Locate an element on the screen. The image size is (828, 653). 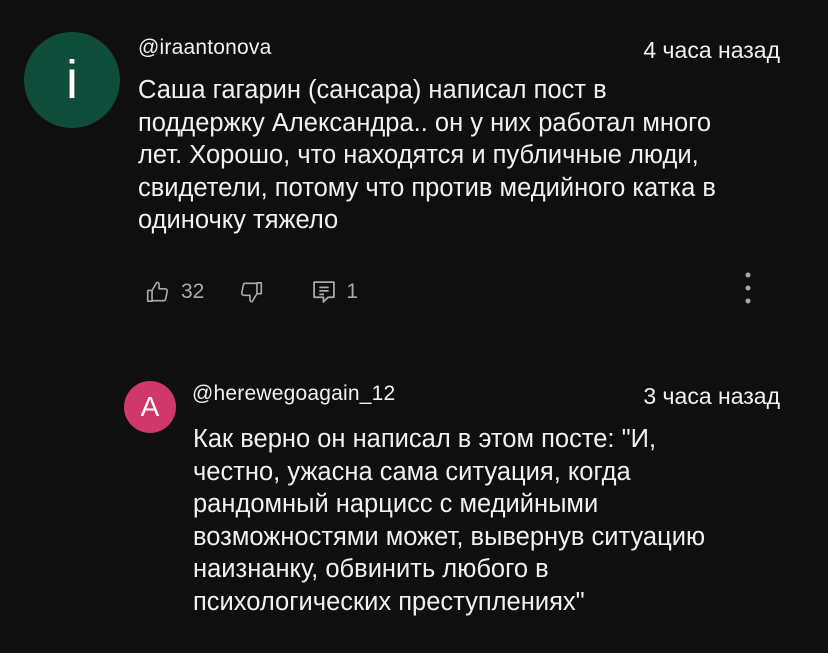
thumbs-up-icon is located at coordinates (158, 292).